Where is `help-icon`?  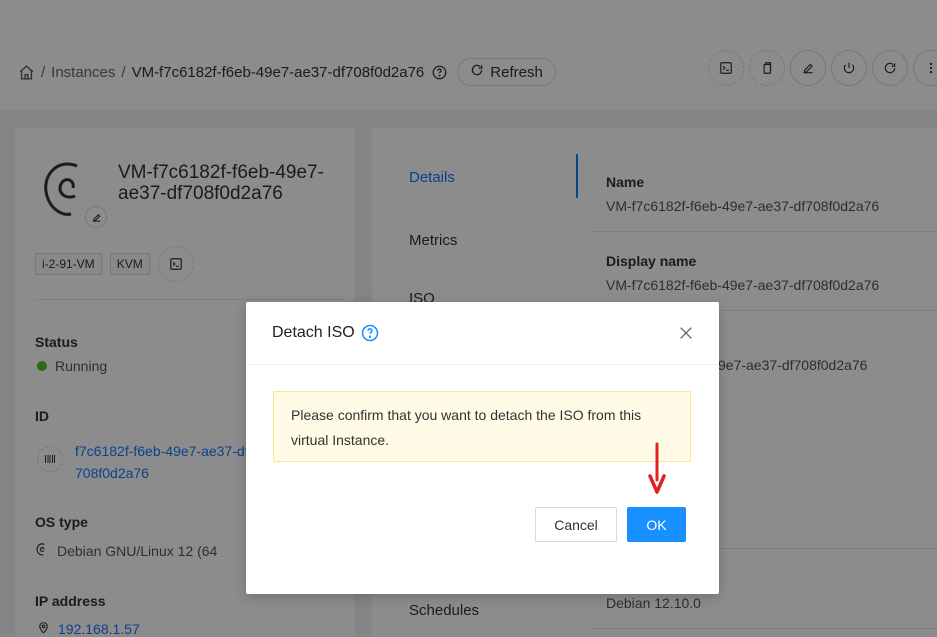
help-icon is located at coordinates (370, 333).